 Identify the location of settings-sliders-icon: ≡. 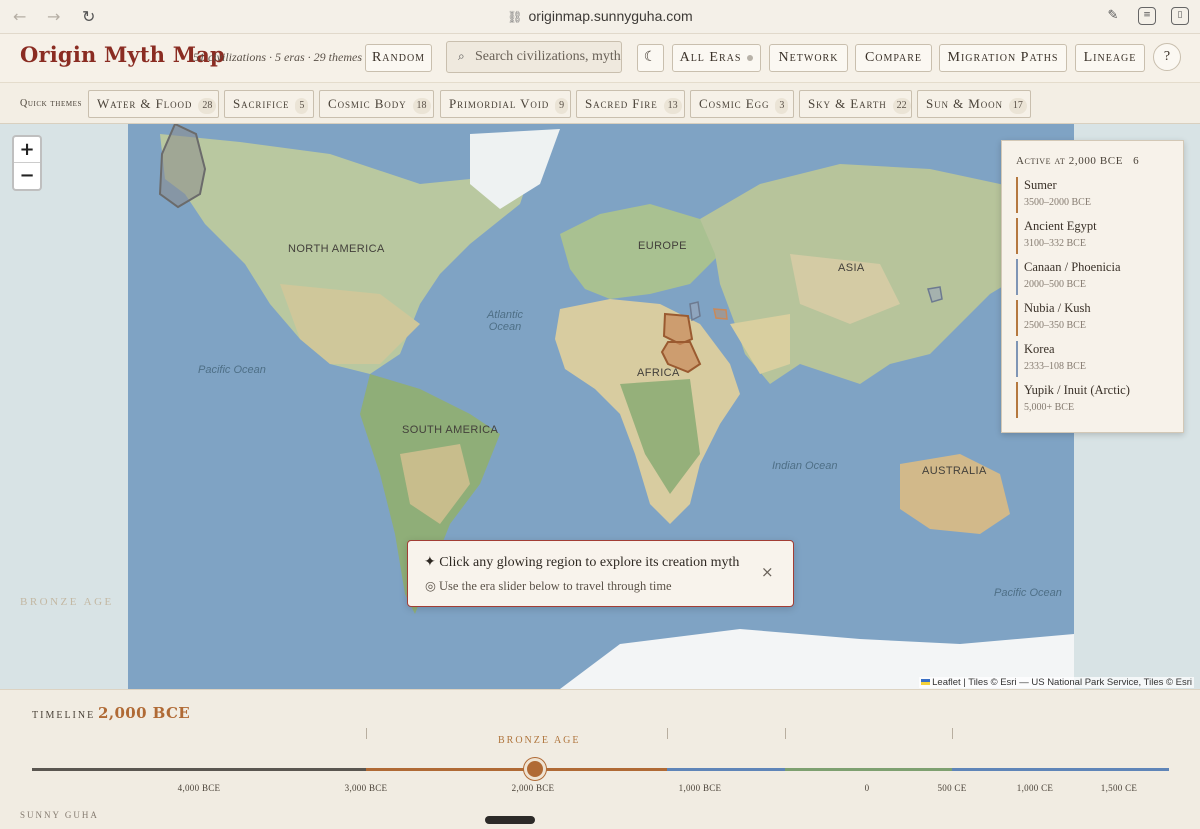
(1147, 16).